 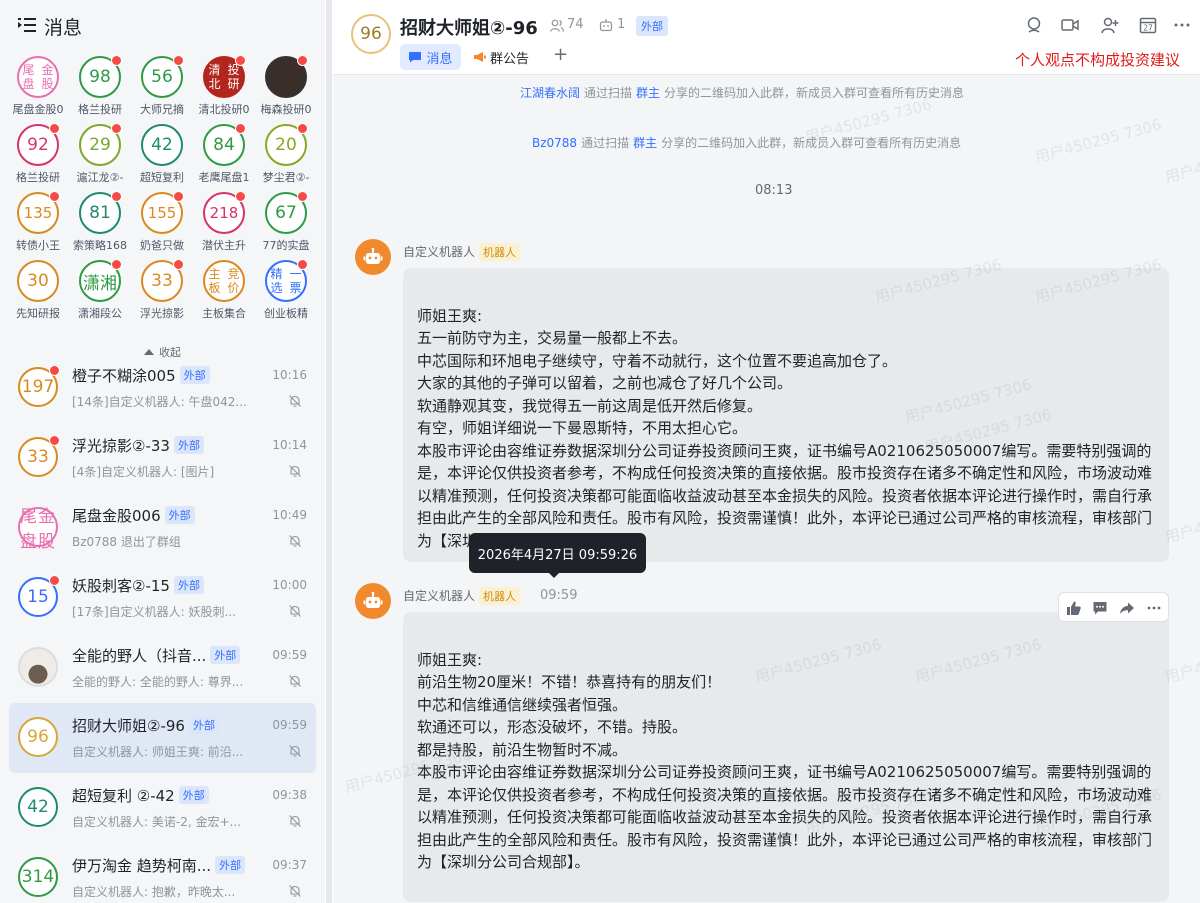 What do you see at coordinates (285, 290) in the screenshot?
I see `pinned-group: 精选 一票 创业板精` at bounding box center [285, 290].